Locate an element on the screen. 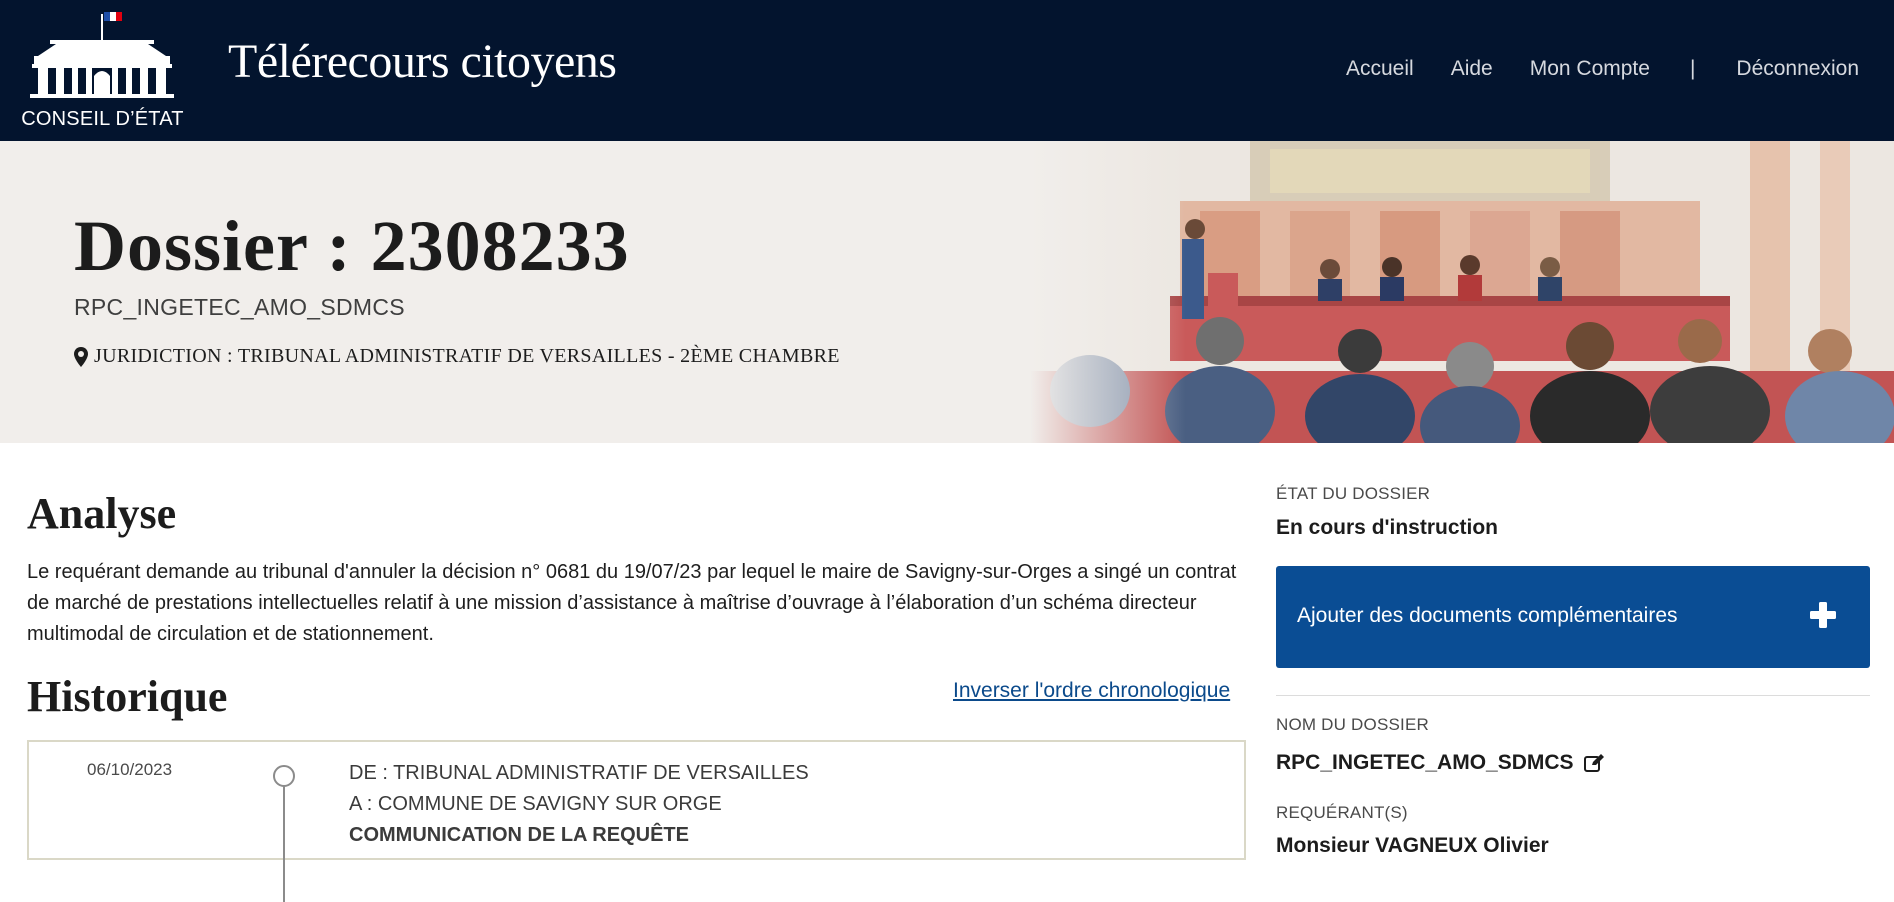  palais-royal-icon is located at coordinates (102, 55).